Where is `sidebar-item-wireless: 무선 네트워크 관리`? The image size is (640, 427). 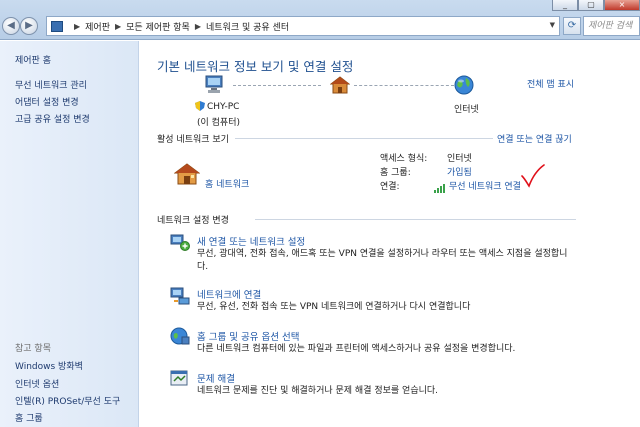 sidebar-item-wireless: 무선 네트워크 관리 is located at coordinates (51, 84).